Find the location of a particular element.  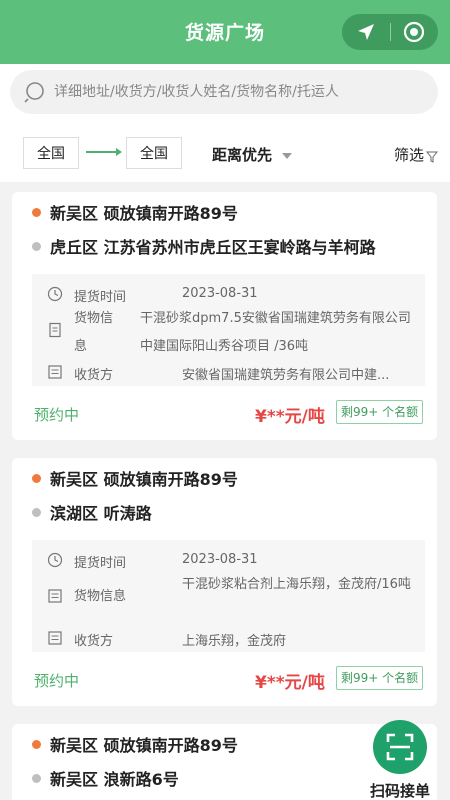

target-button is located at coordinates (415, 32).